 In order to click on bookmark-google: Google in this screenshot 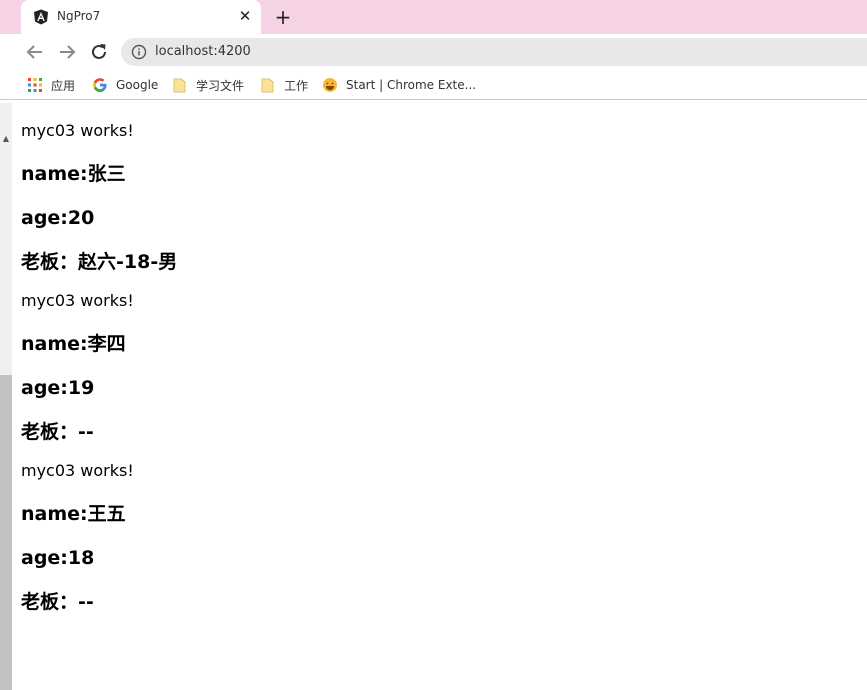, I will do `click(125, 85)`.